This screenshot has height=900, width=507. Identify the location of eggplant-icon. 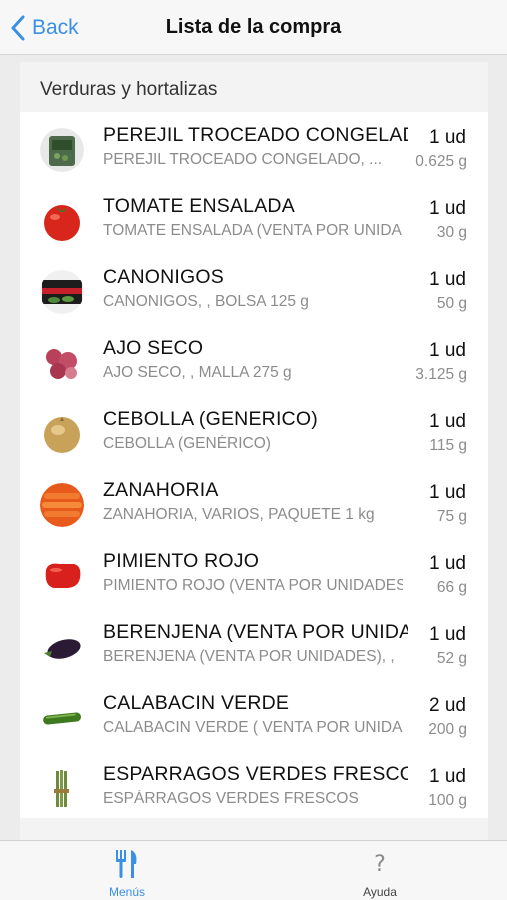
(62, 647).